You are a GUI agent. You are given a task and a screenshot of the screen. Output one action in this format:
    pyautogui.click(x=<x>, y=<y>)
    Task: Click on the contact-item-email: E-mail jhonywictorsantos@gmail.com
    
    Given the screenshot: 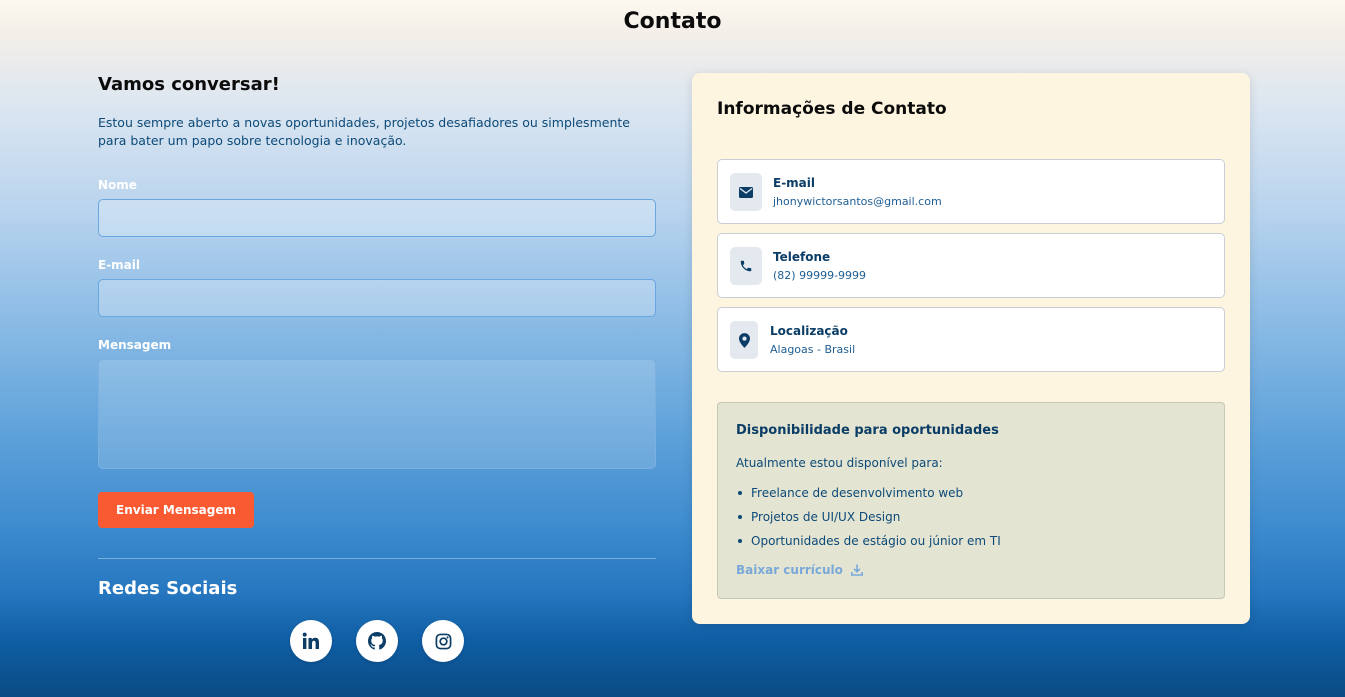 What is the action you would take?
    pyautogui.click(x=971, y=191)
    